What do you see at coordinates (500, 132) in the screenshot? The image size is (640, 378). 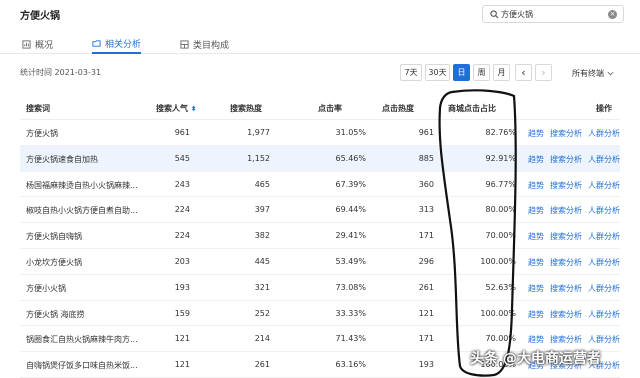 I see `cell-mall-share: 82.76%` at bounding box center [500, 132].